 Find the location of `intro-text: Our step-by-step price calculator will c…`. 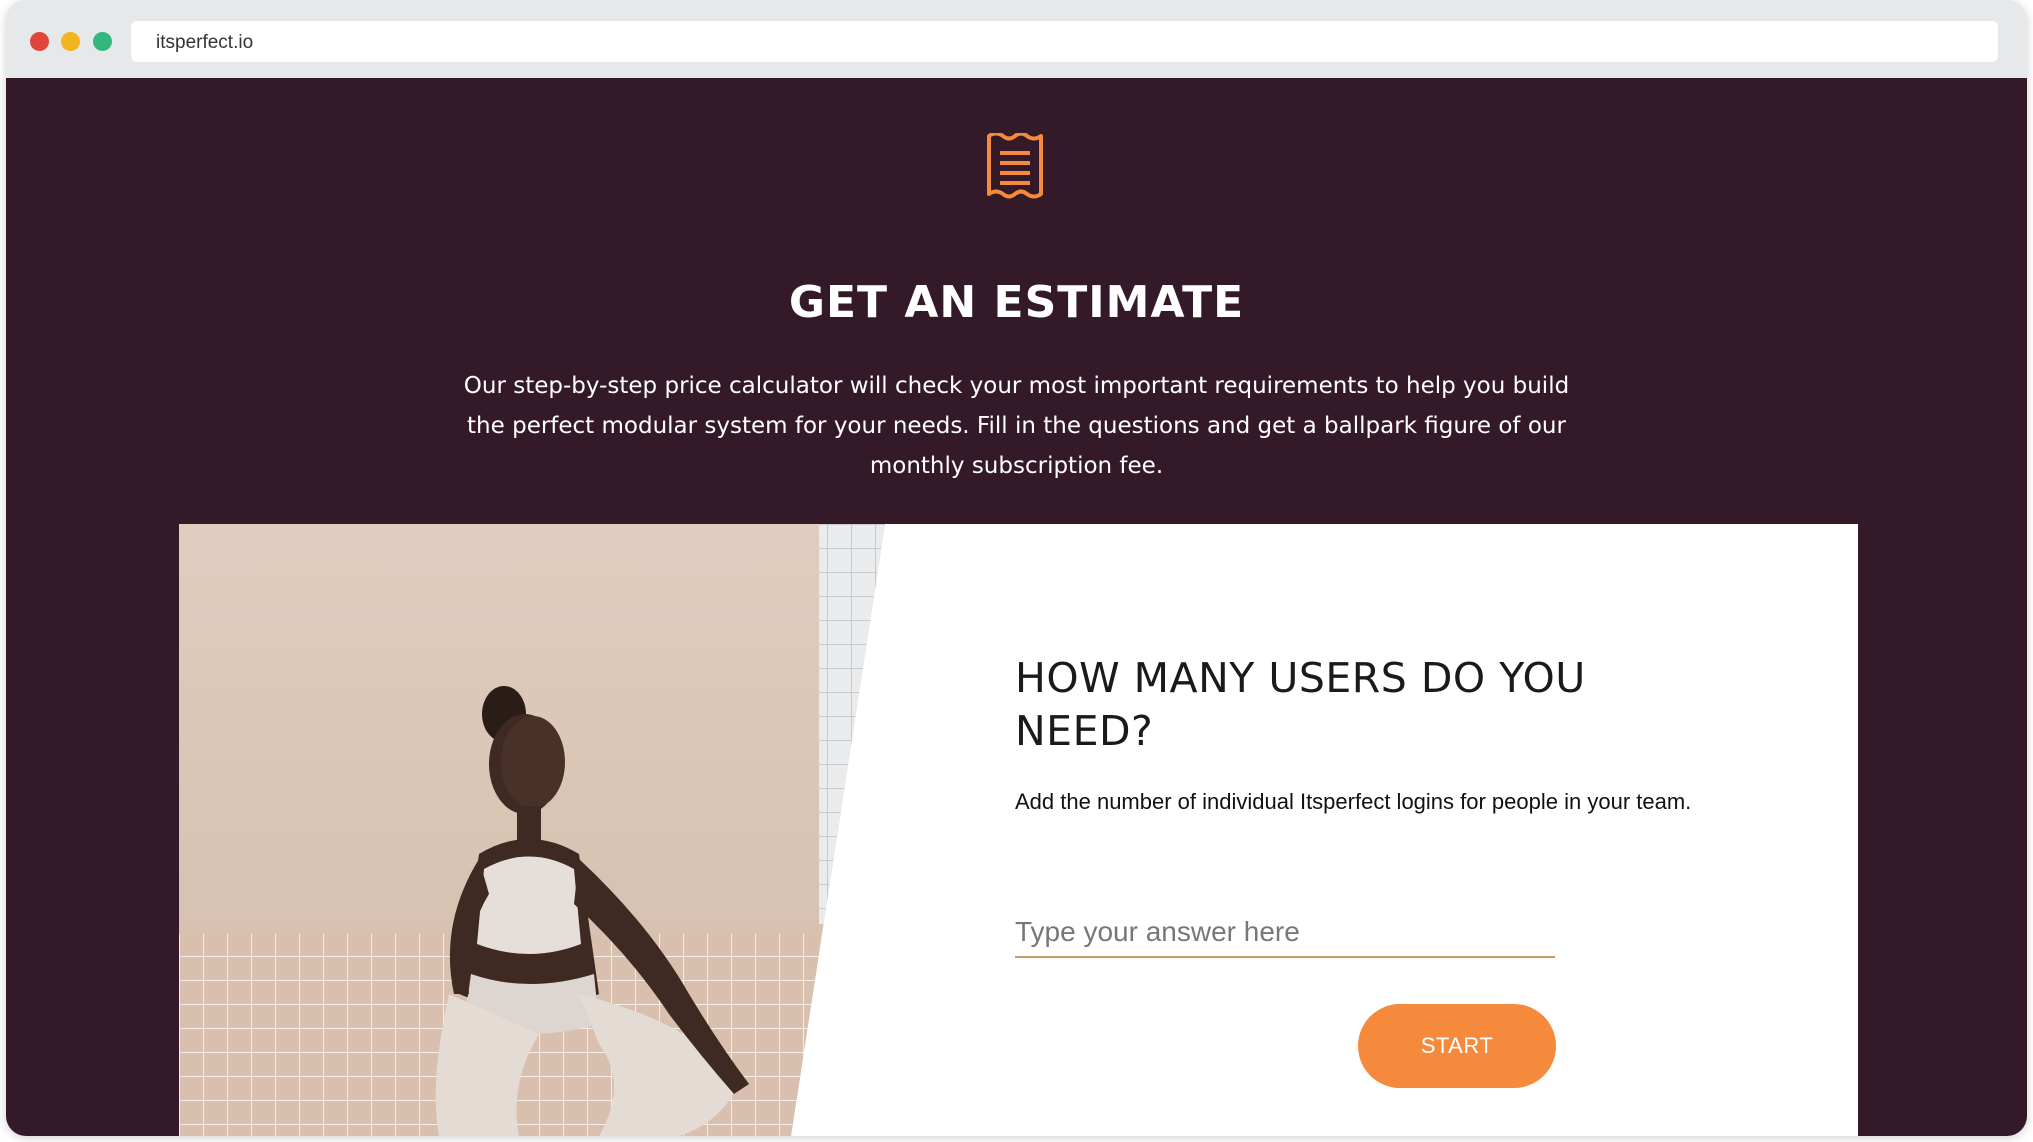

intro-text: Our step-by-step price calculator will c… is located at coordinates (1016, 426).